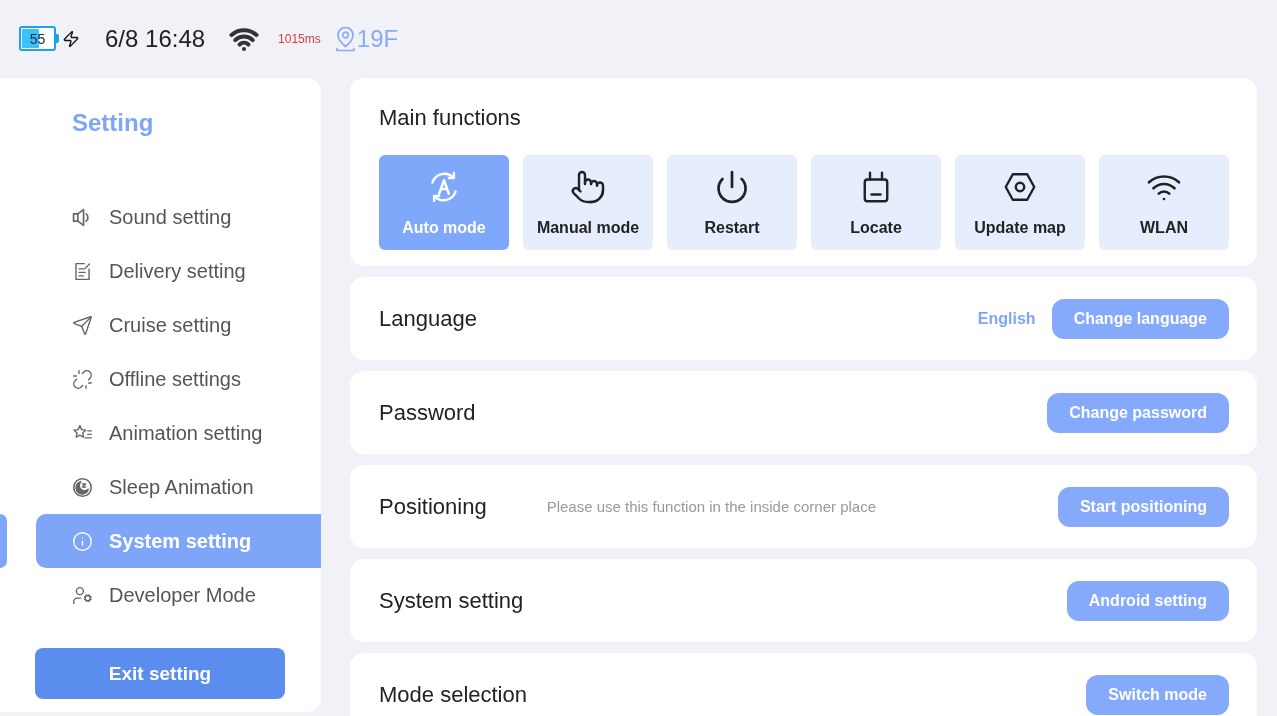 This screenshot has height=716, width=1277. I want to click on selection-indicator, so click(3, 541).